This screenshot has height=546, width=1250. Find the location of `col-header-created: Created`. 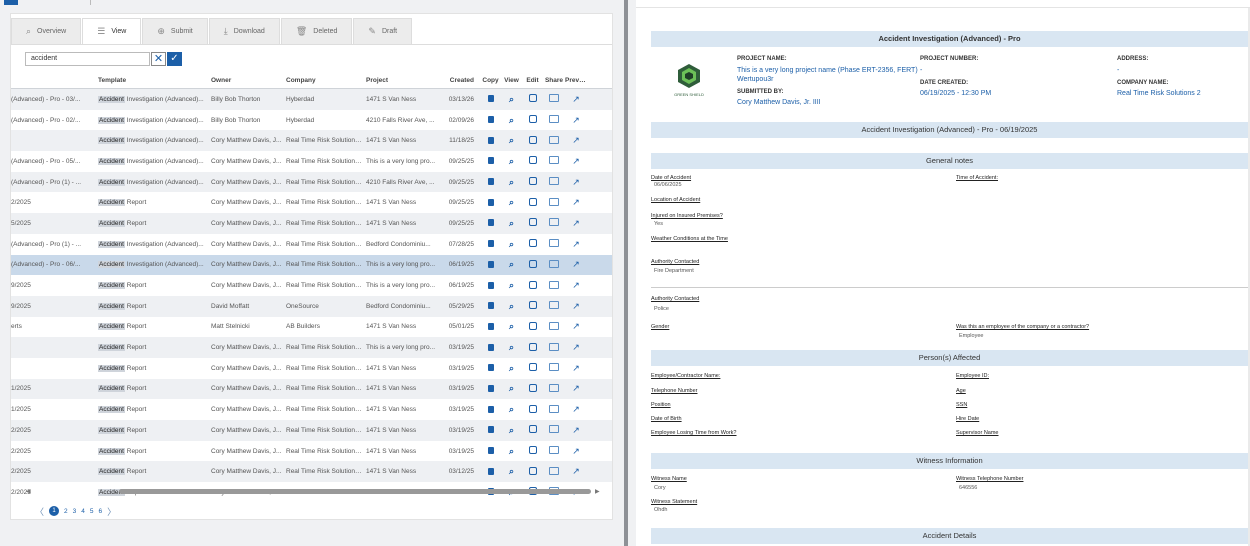

col-header-created: Created is located at coordinates (460, 80).